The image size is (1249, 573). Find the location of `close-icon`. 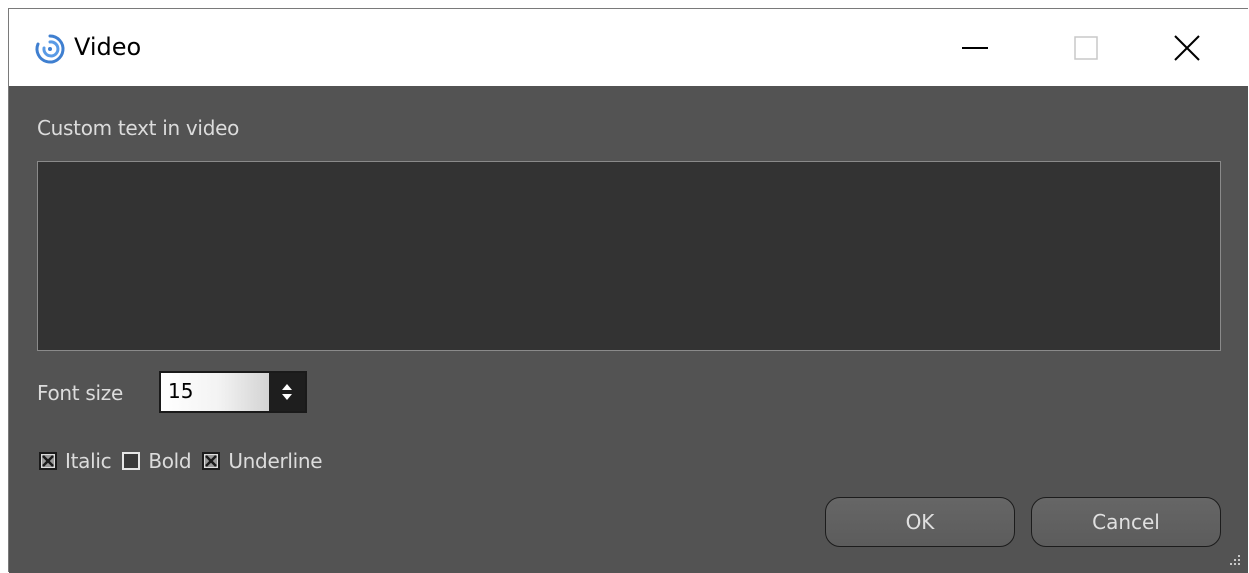

close-icon is located at coordinates (1187, 47).